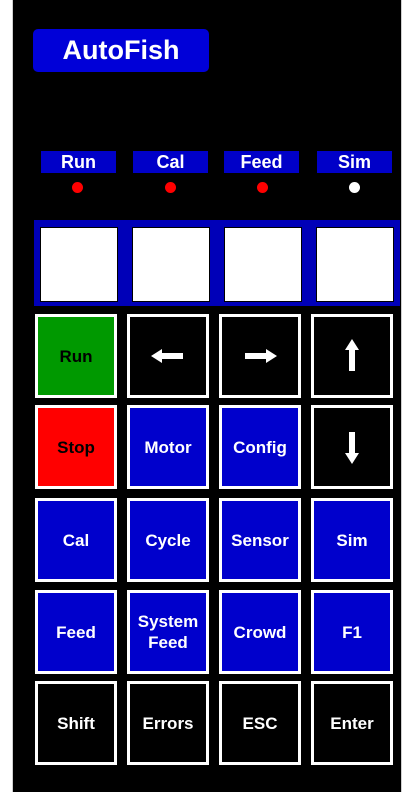 Image resolution: width=407 pixels, height=792 pixels. I want to click on arrow-left-icon, so click(167, 356).